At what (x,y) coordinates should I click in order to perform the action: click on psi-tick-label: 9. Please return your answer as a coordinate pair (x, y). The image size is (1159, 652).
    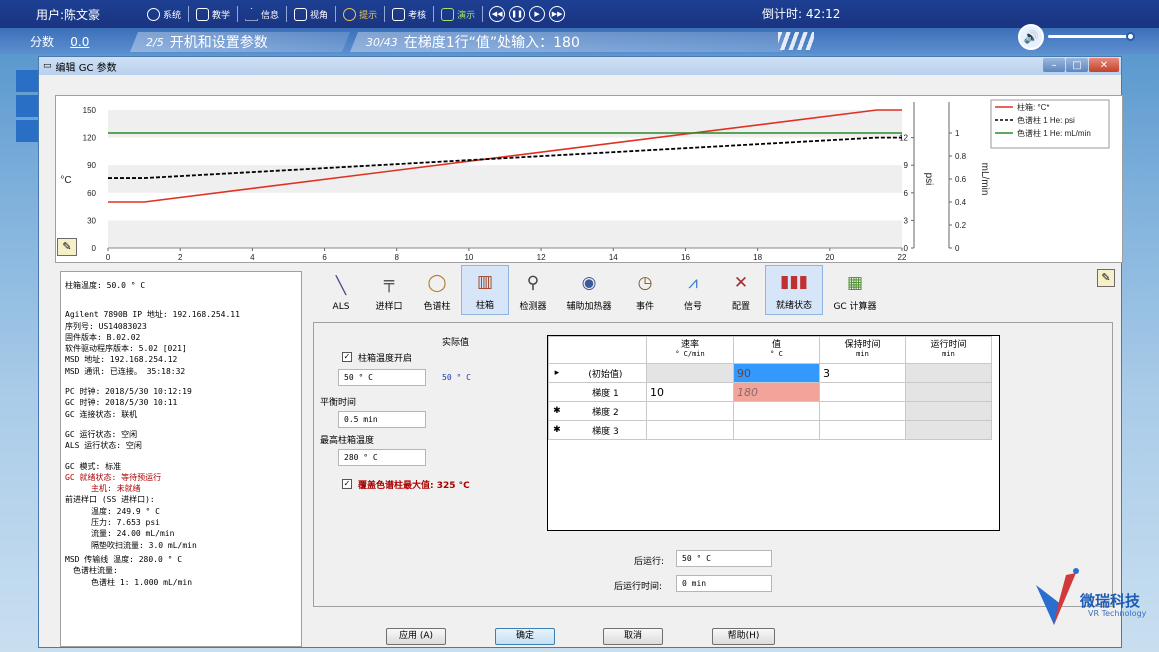
    Looking at the image, I should click on (906, 165).